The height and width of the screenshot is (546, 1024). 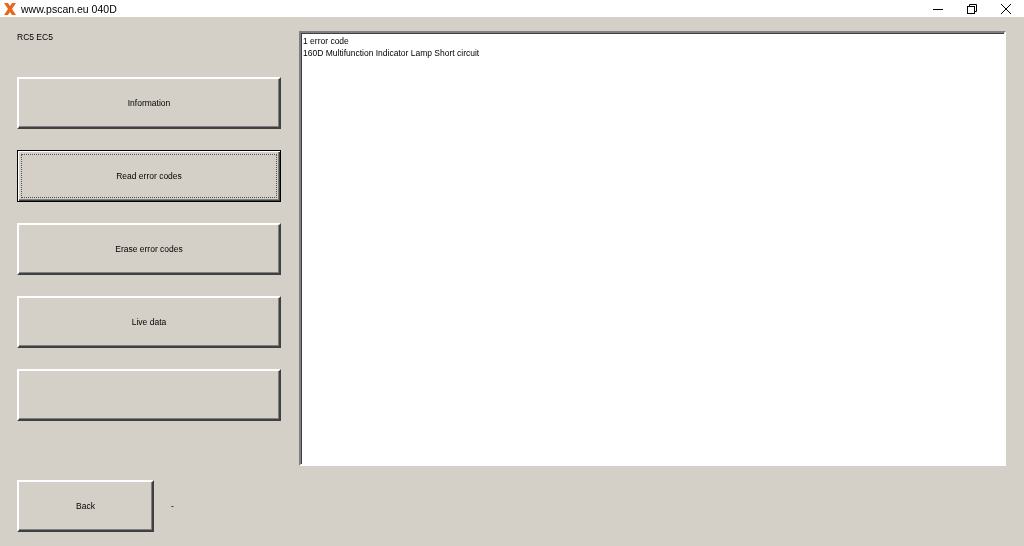 What do you see at coordinates (326, 41) in the screenshot?
I see `output-line: 1 error code` at bounding box center [326, 41].